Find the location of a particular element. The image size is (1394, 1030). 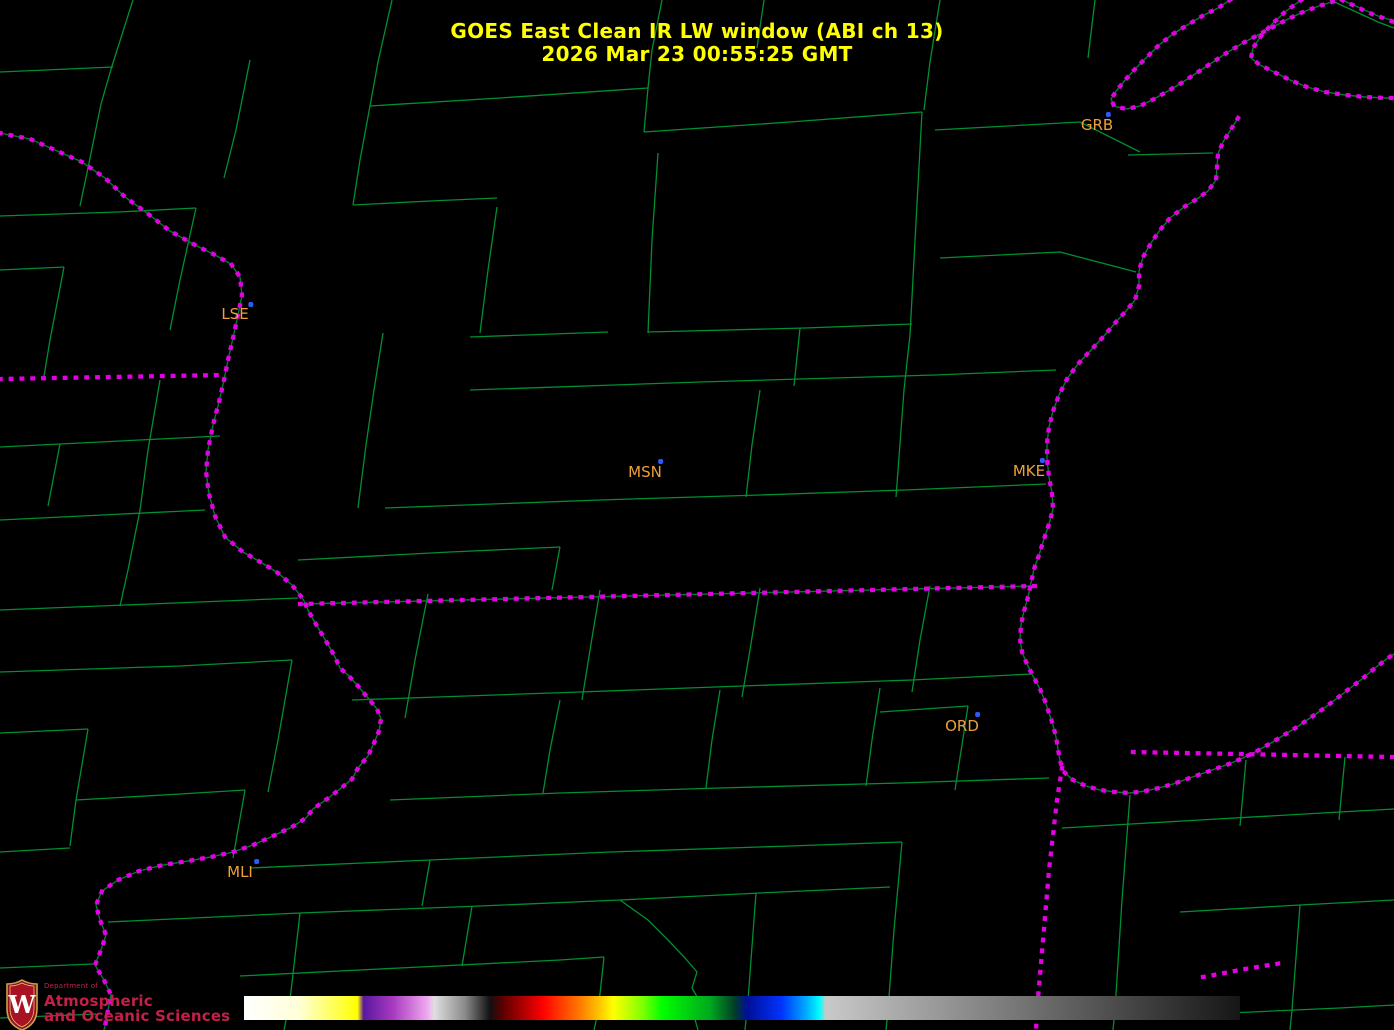

station-label-ORD: ORD is located at coordinates (963, 723).